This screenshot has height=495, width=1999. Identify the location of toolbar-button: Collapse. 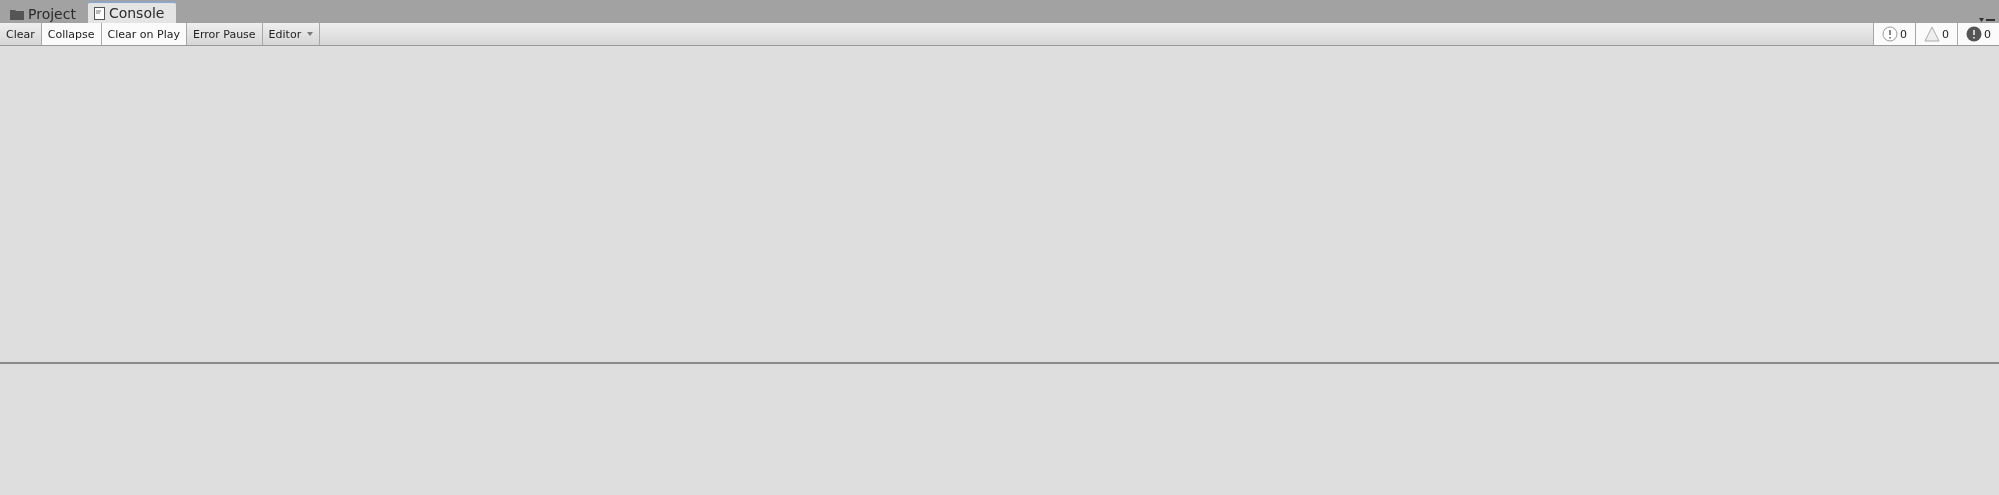
(71, 34).